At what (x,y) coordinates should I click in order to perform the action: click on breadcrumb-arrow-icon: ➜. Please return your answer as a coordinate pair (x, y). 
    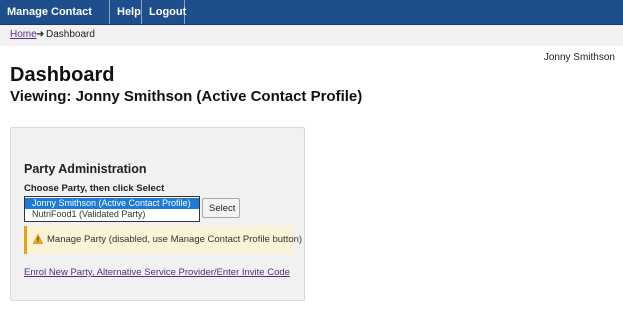
    Looking at the image, I should click on (40, 34).